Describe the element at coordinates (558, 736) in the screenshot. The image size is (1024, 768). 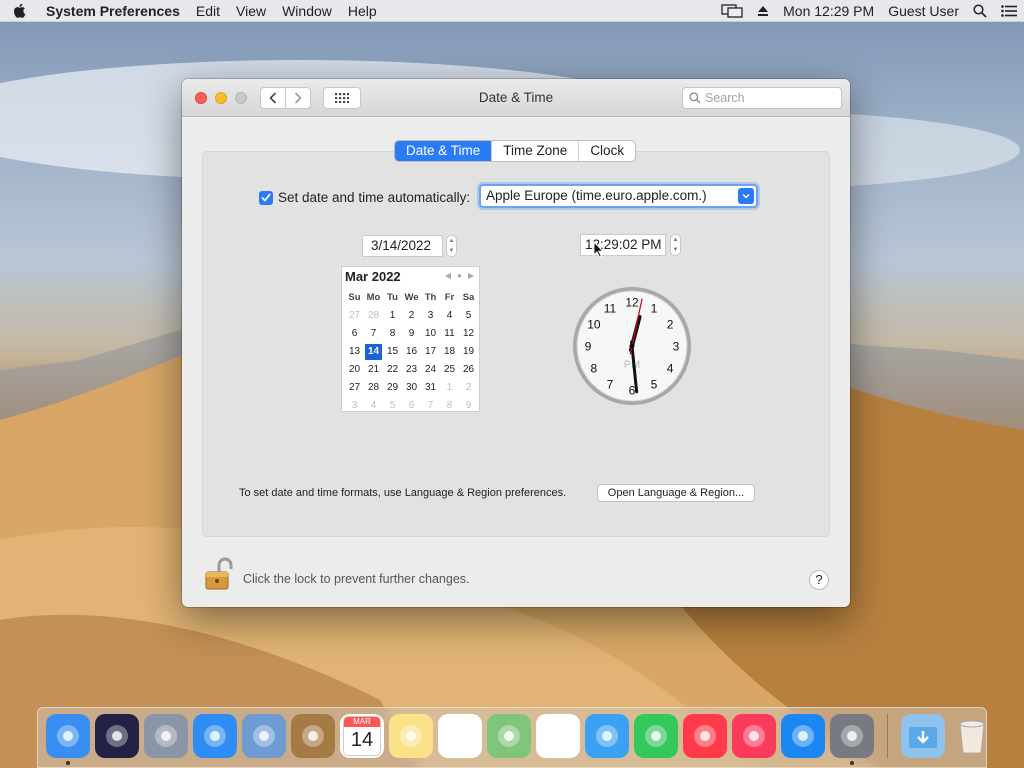
I see `dock-app-photos` at that location.